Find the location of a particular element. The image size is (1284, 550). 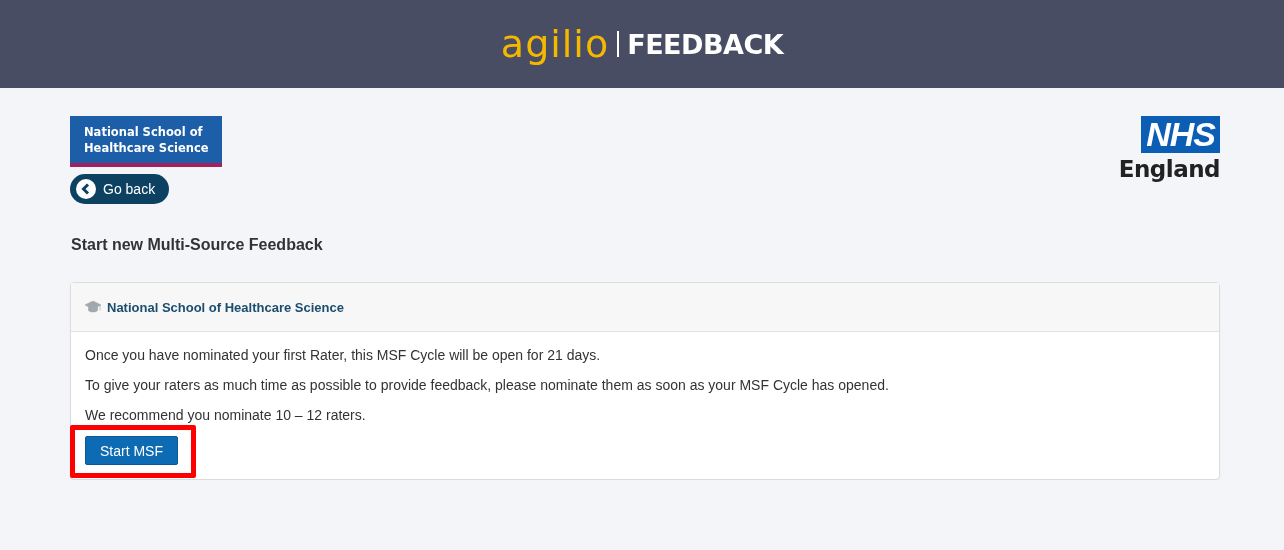

product-name: FEEDBACK is located at coordinates (705, 44).